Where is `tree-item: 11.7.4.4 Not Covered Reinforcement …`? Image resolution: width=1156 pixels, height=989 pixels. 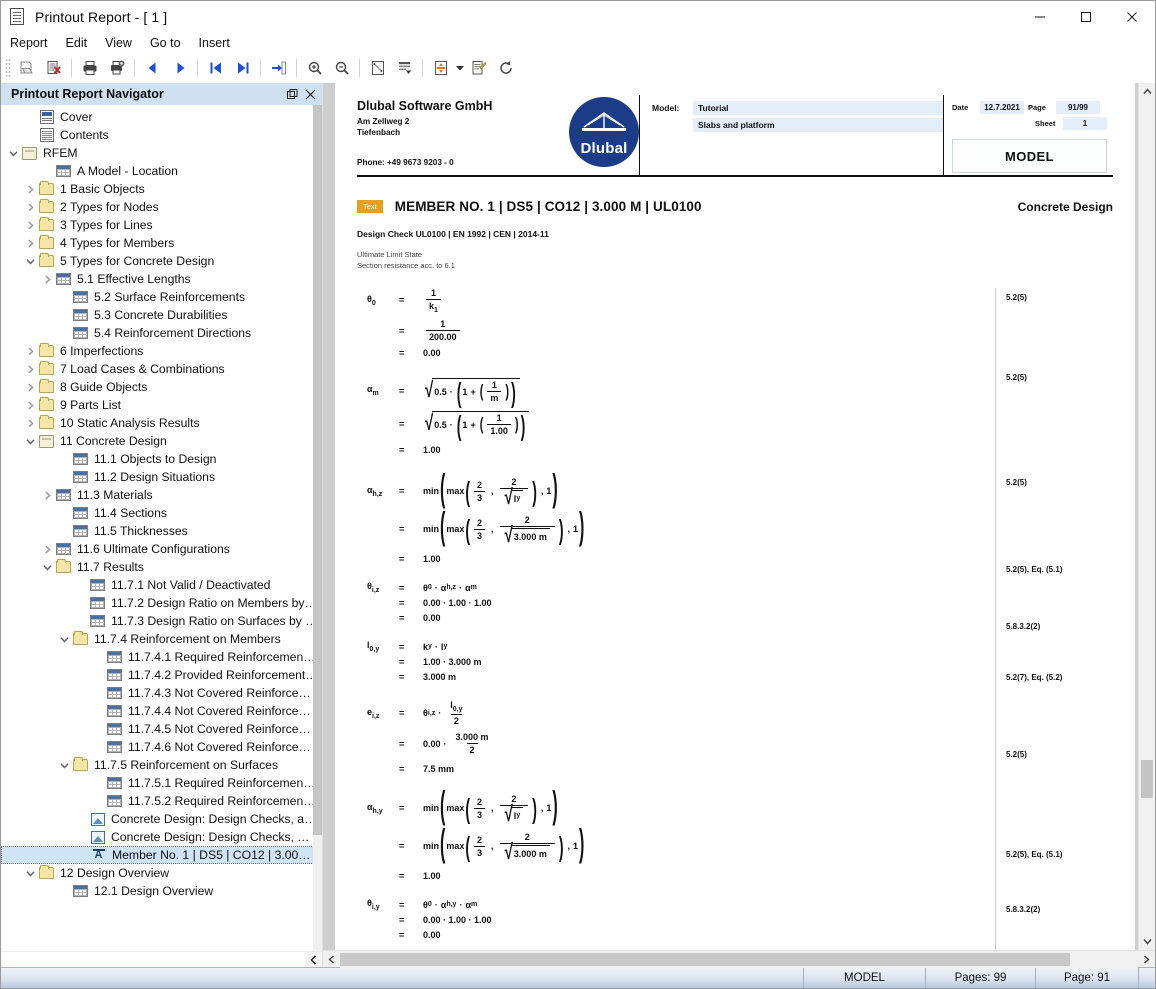 tree-item: 11.7.4.4 Not Covered Reinforcement … is located at coordinates (161, 711).